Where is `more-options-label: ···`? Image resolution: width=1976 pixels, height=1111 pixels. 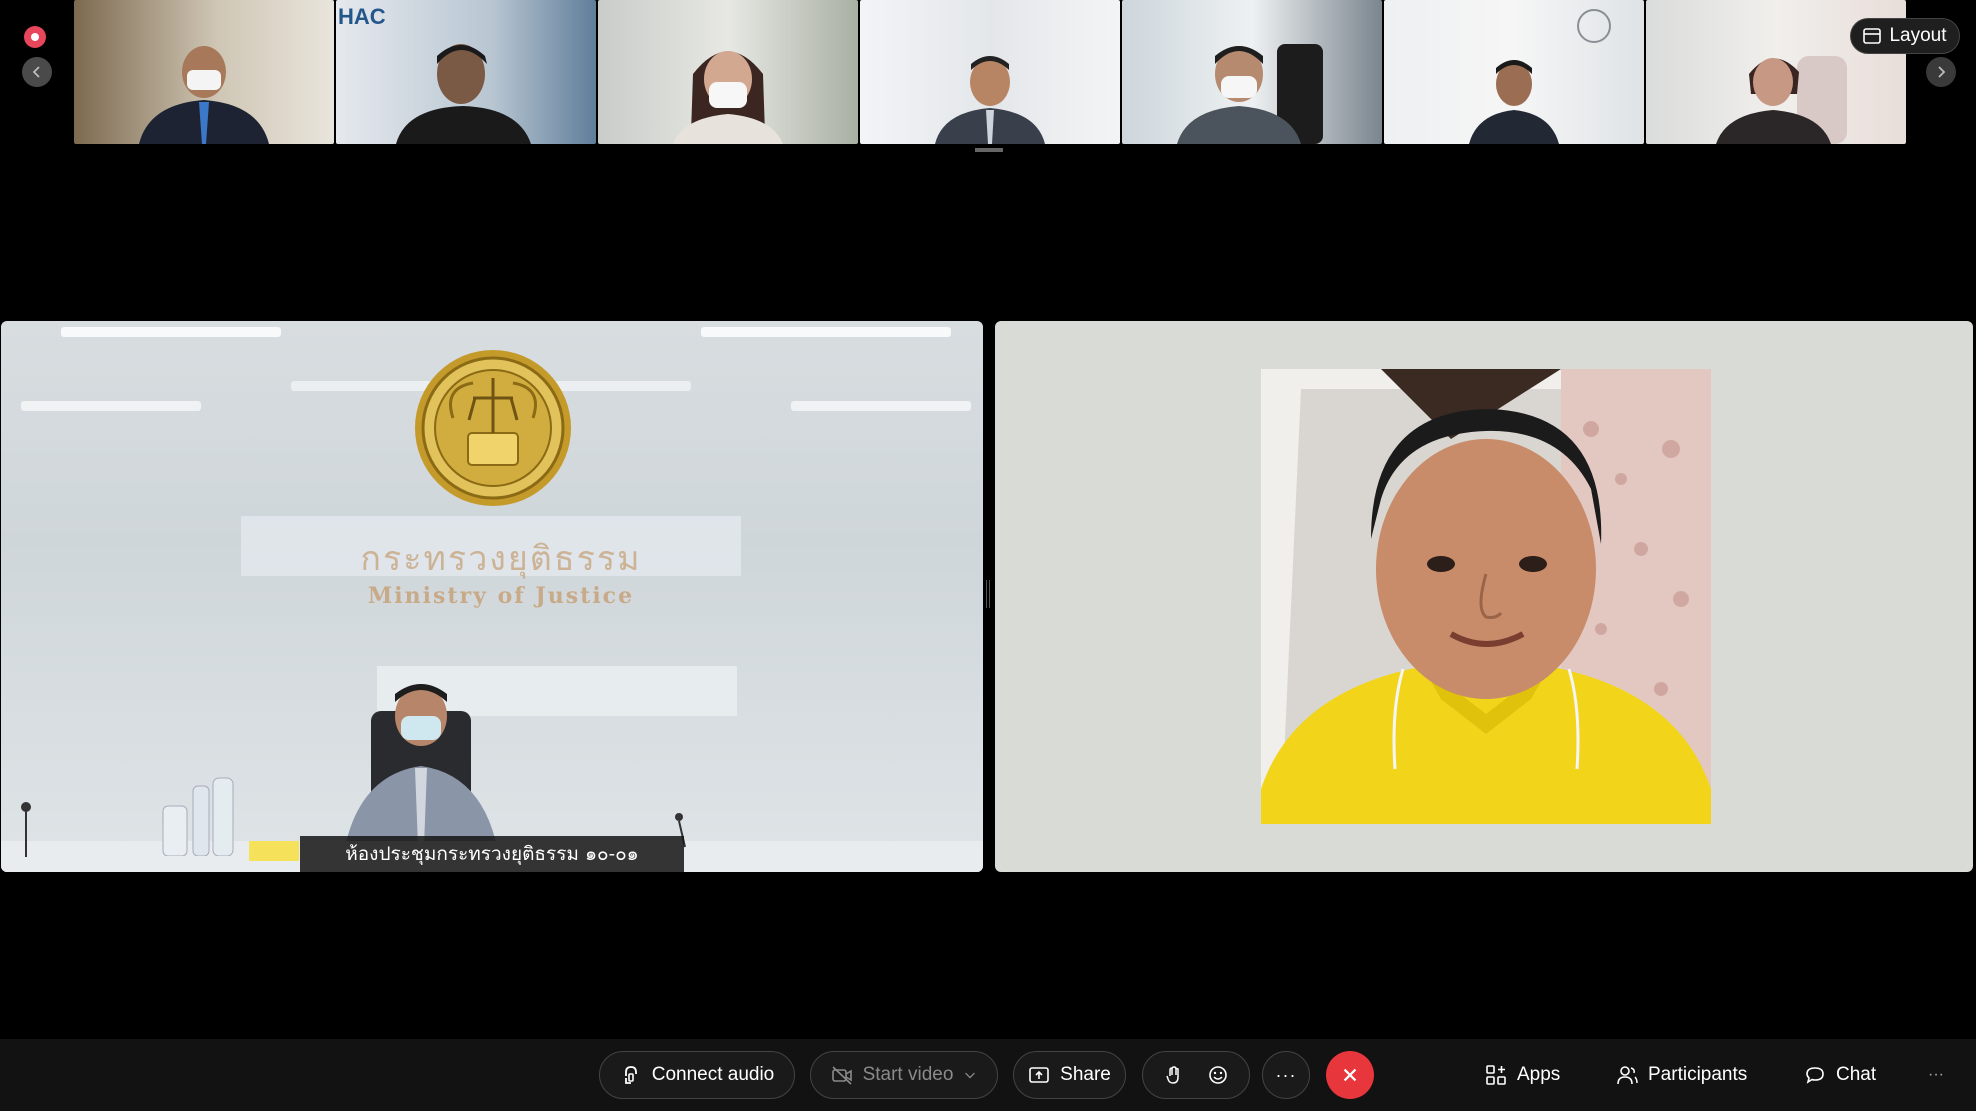 more-options-label: ··· is located at coordinates (1286, 1074).